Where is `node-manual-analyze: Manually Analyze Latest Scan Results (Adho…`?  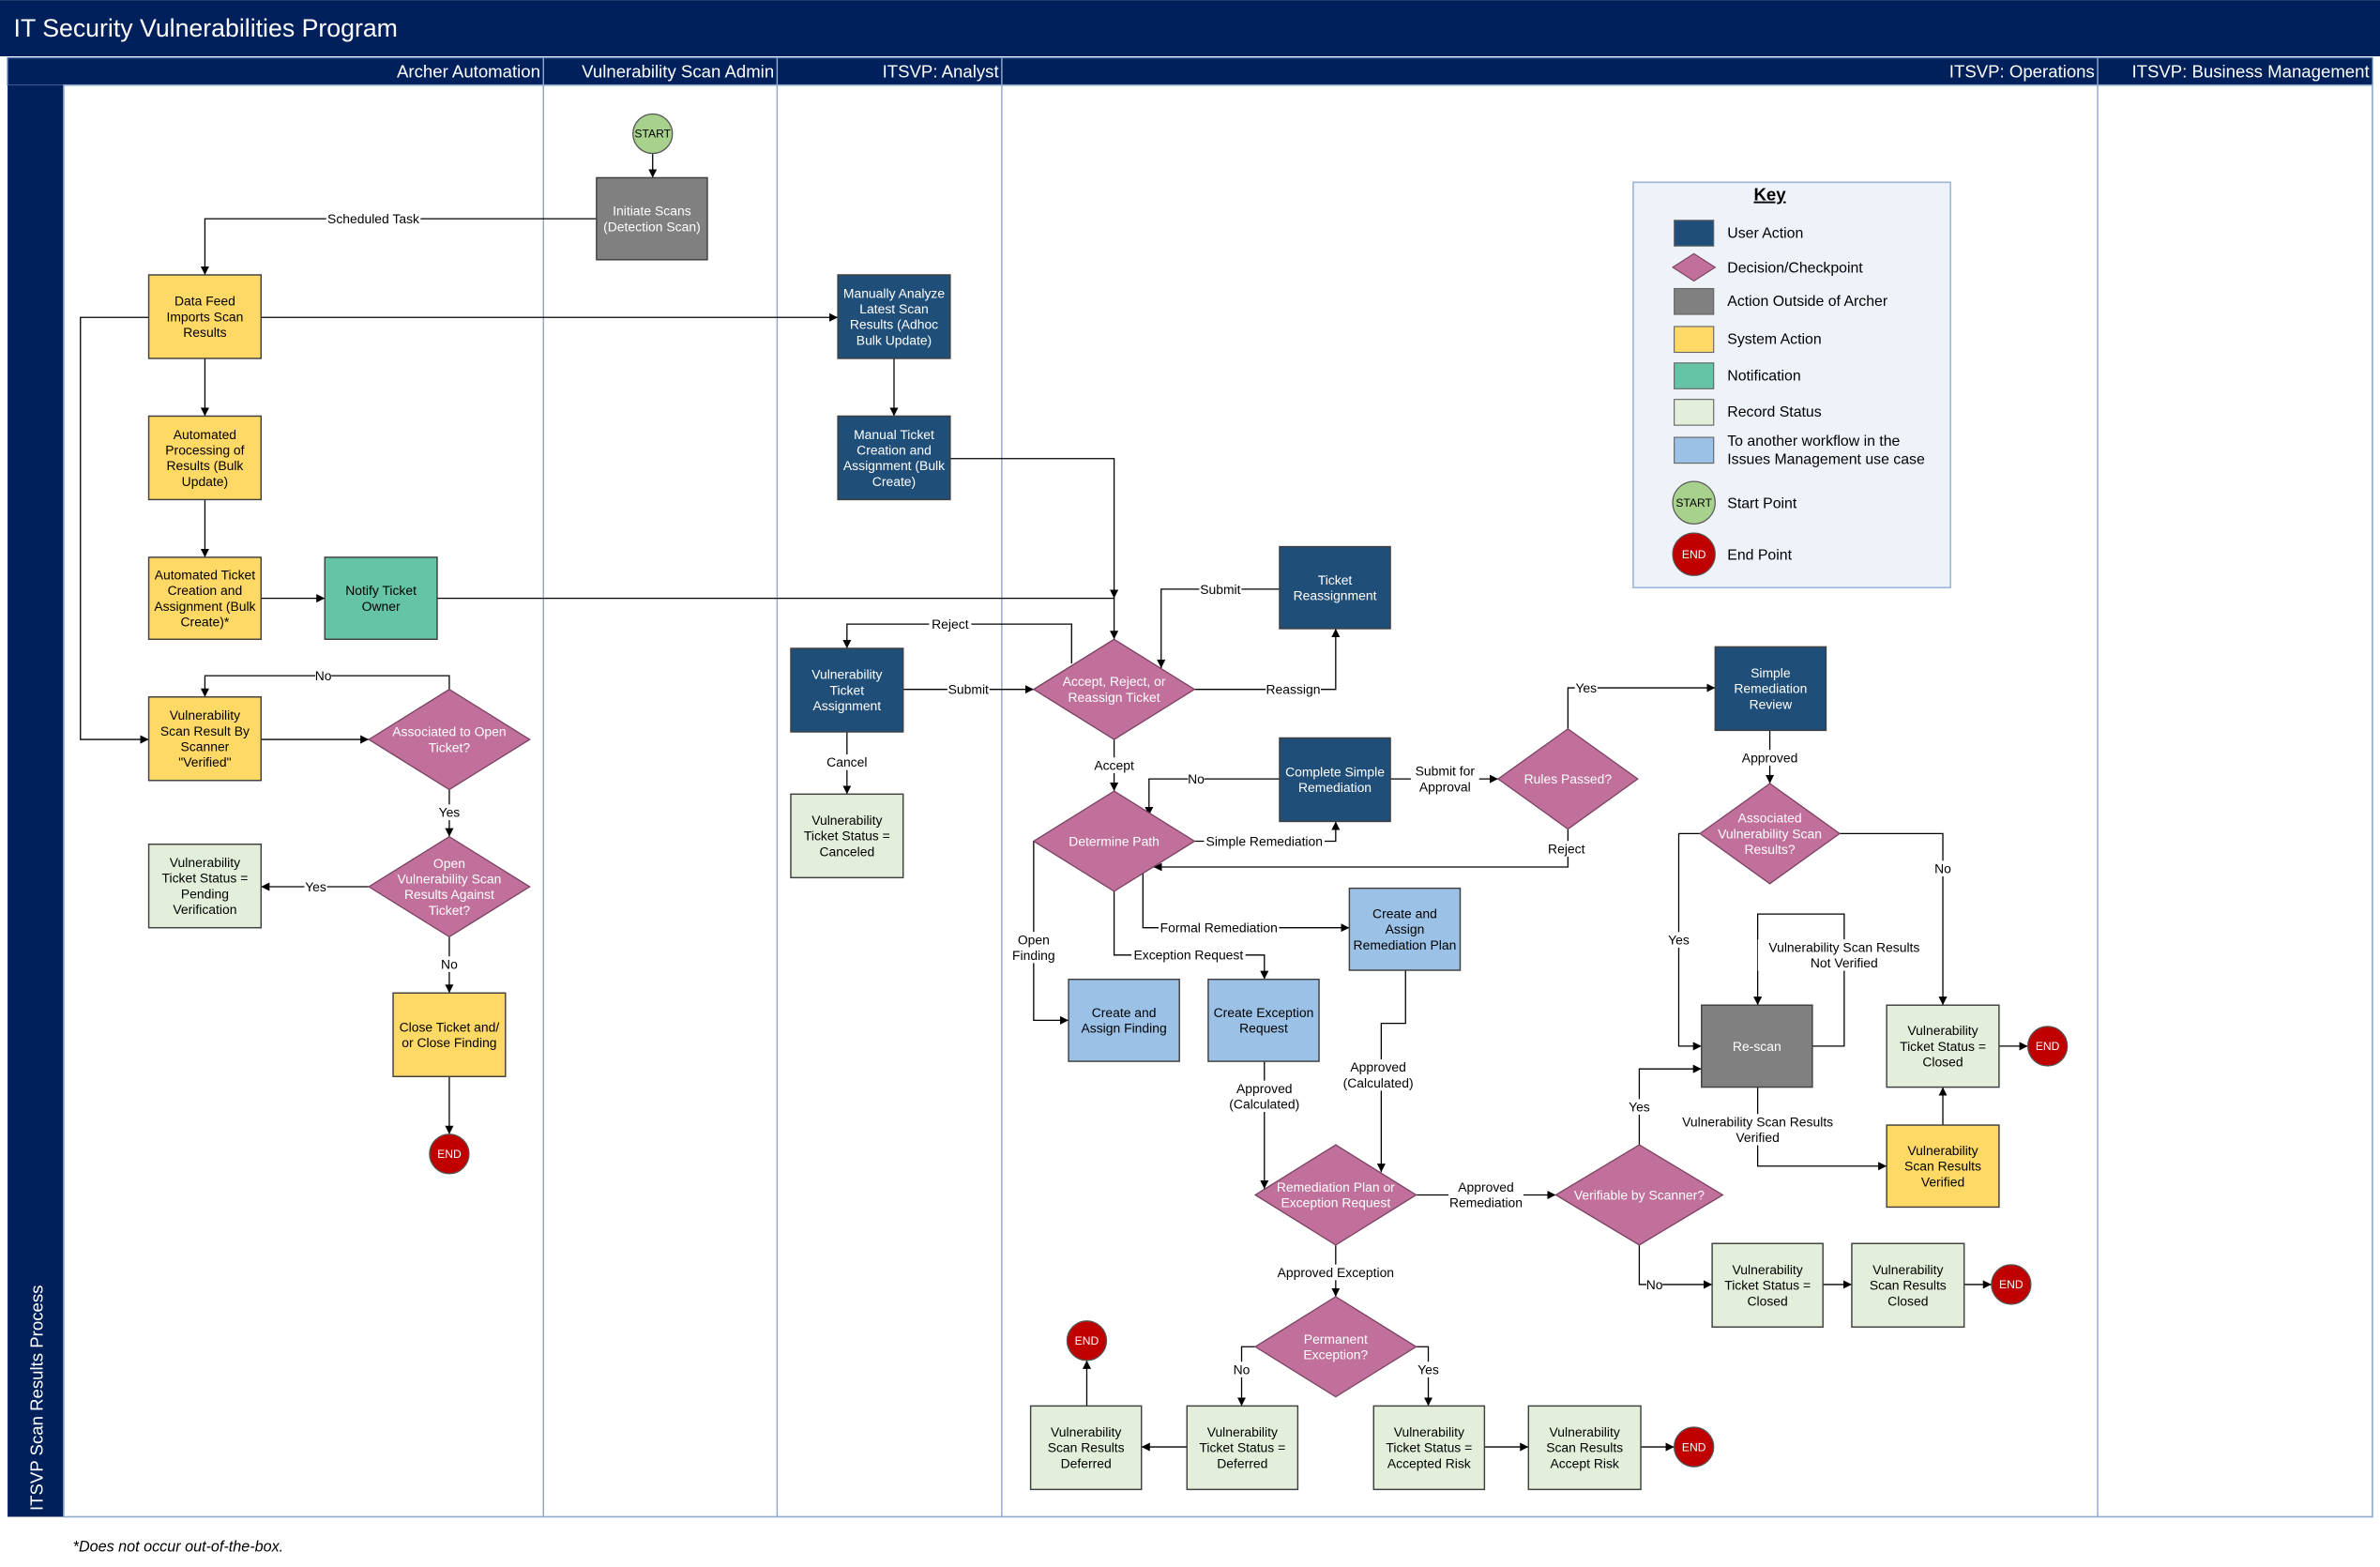 node-manual-analyze: Manually Analyze Latest Scan Results (Adho… is located at coordinates (894, 317).